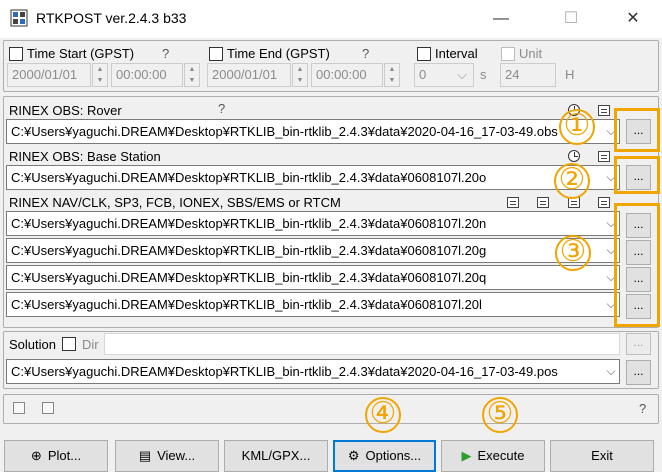 This screenshot has height=472, width=662. I want to click on end-date-field: 2000/01/01, so click(249, 75).